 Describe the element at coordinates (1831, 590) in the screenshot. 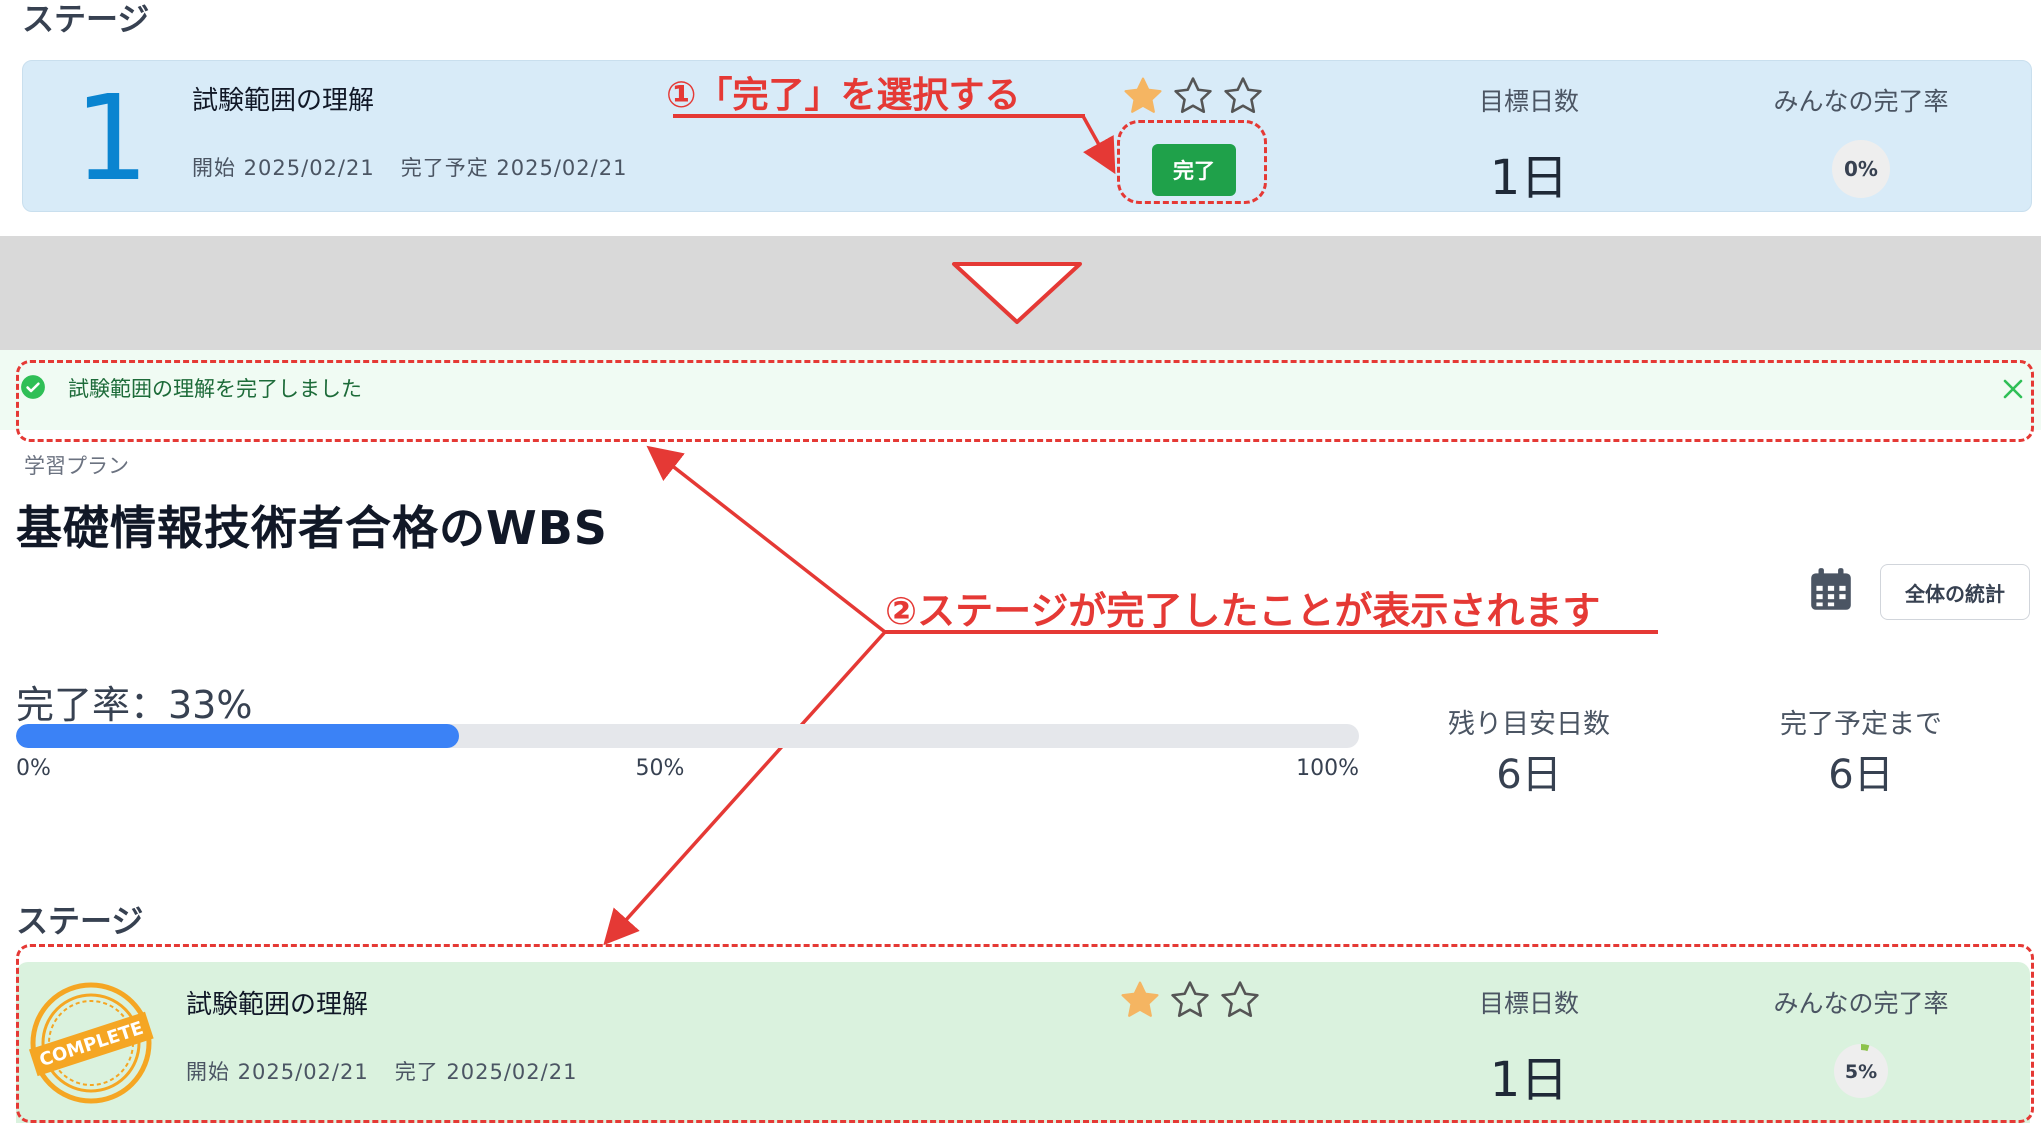

I see `calendar-icon` at that location.